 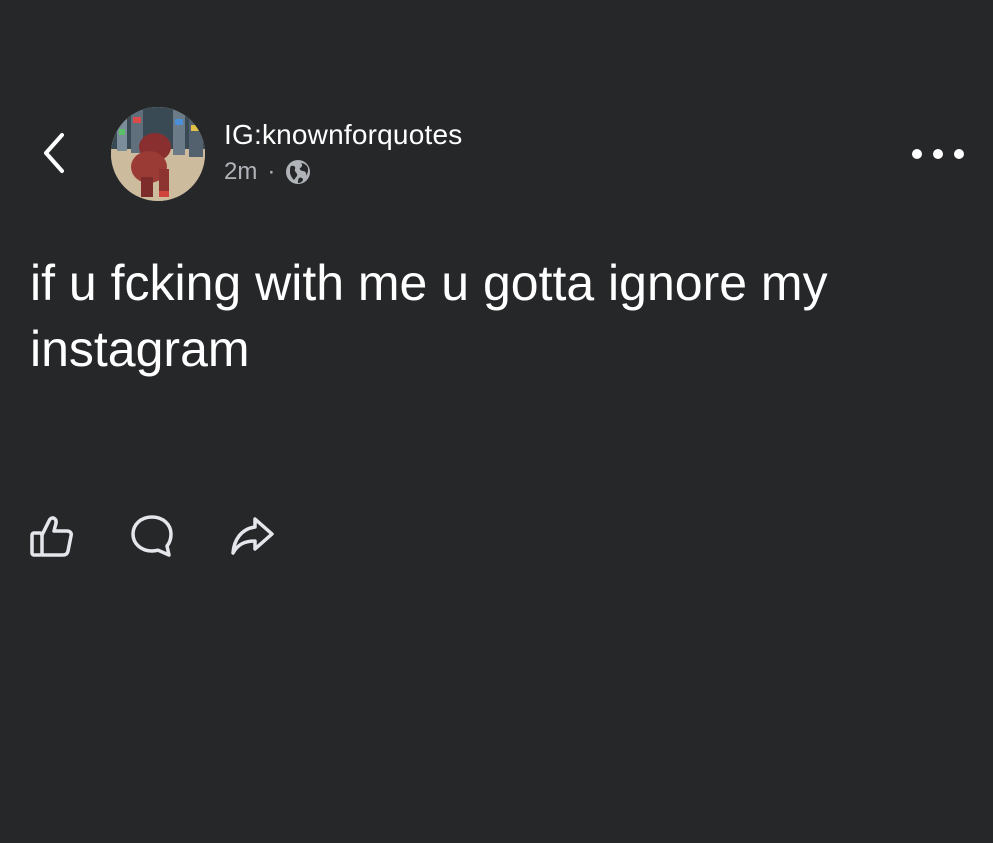 I want to click on comment-bubble-icon, so click(x=152, y=536).